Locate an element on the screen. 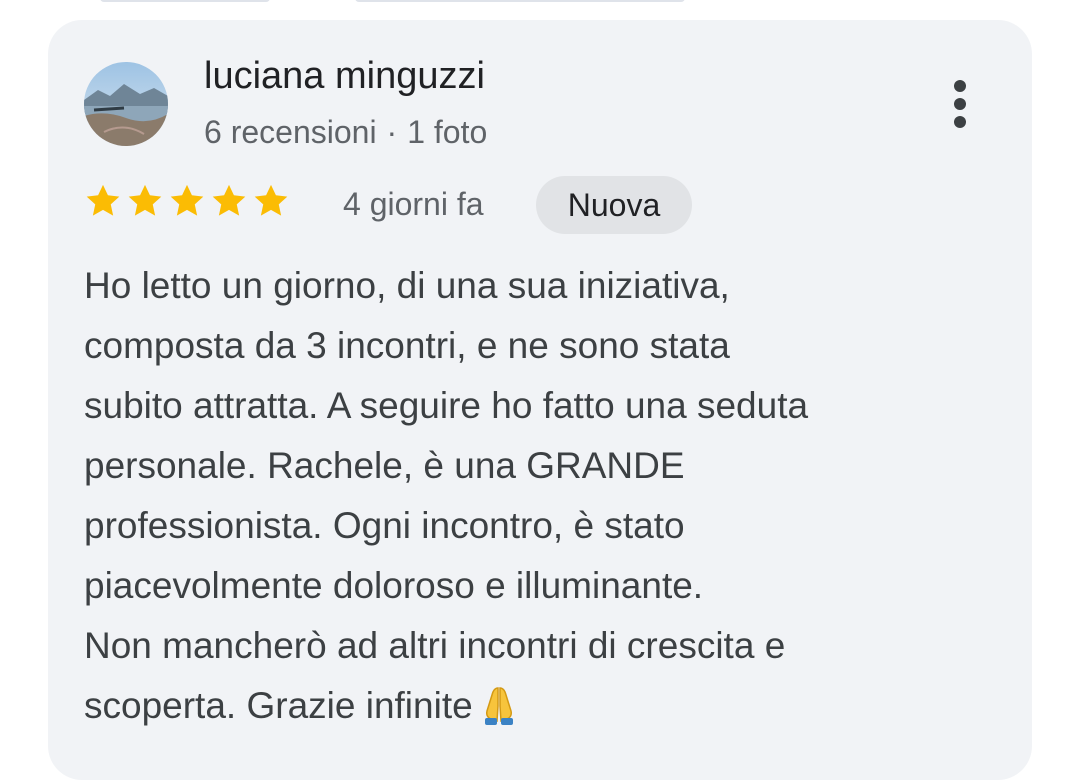 This screenshot has width=1080, height=780. top-tab-left is located at coordinates (185, 1).